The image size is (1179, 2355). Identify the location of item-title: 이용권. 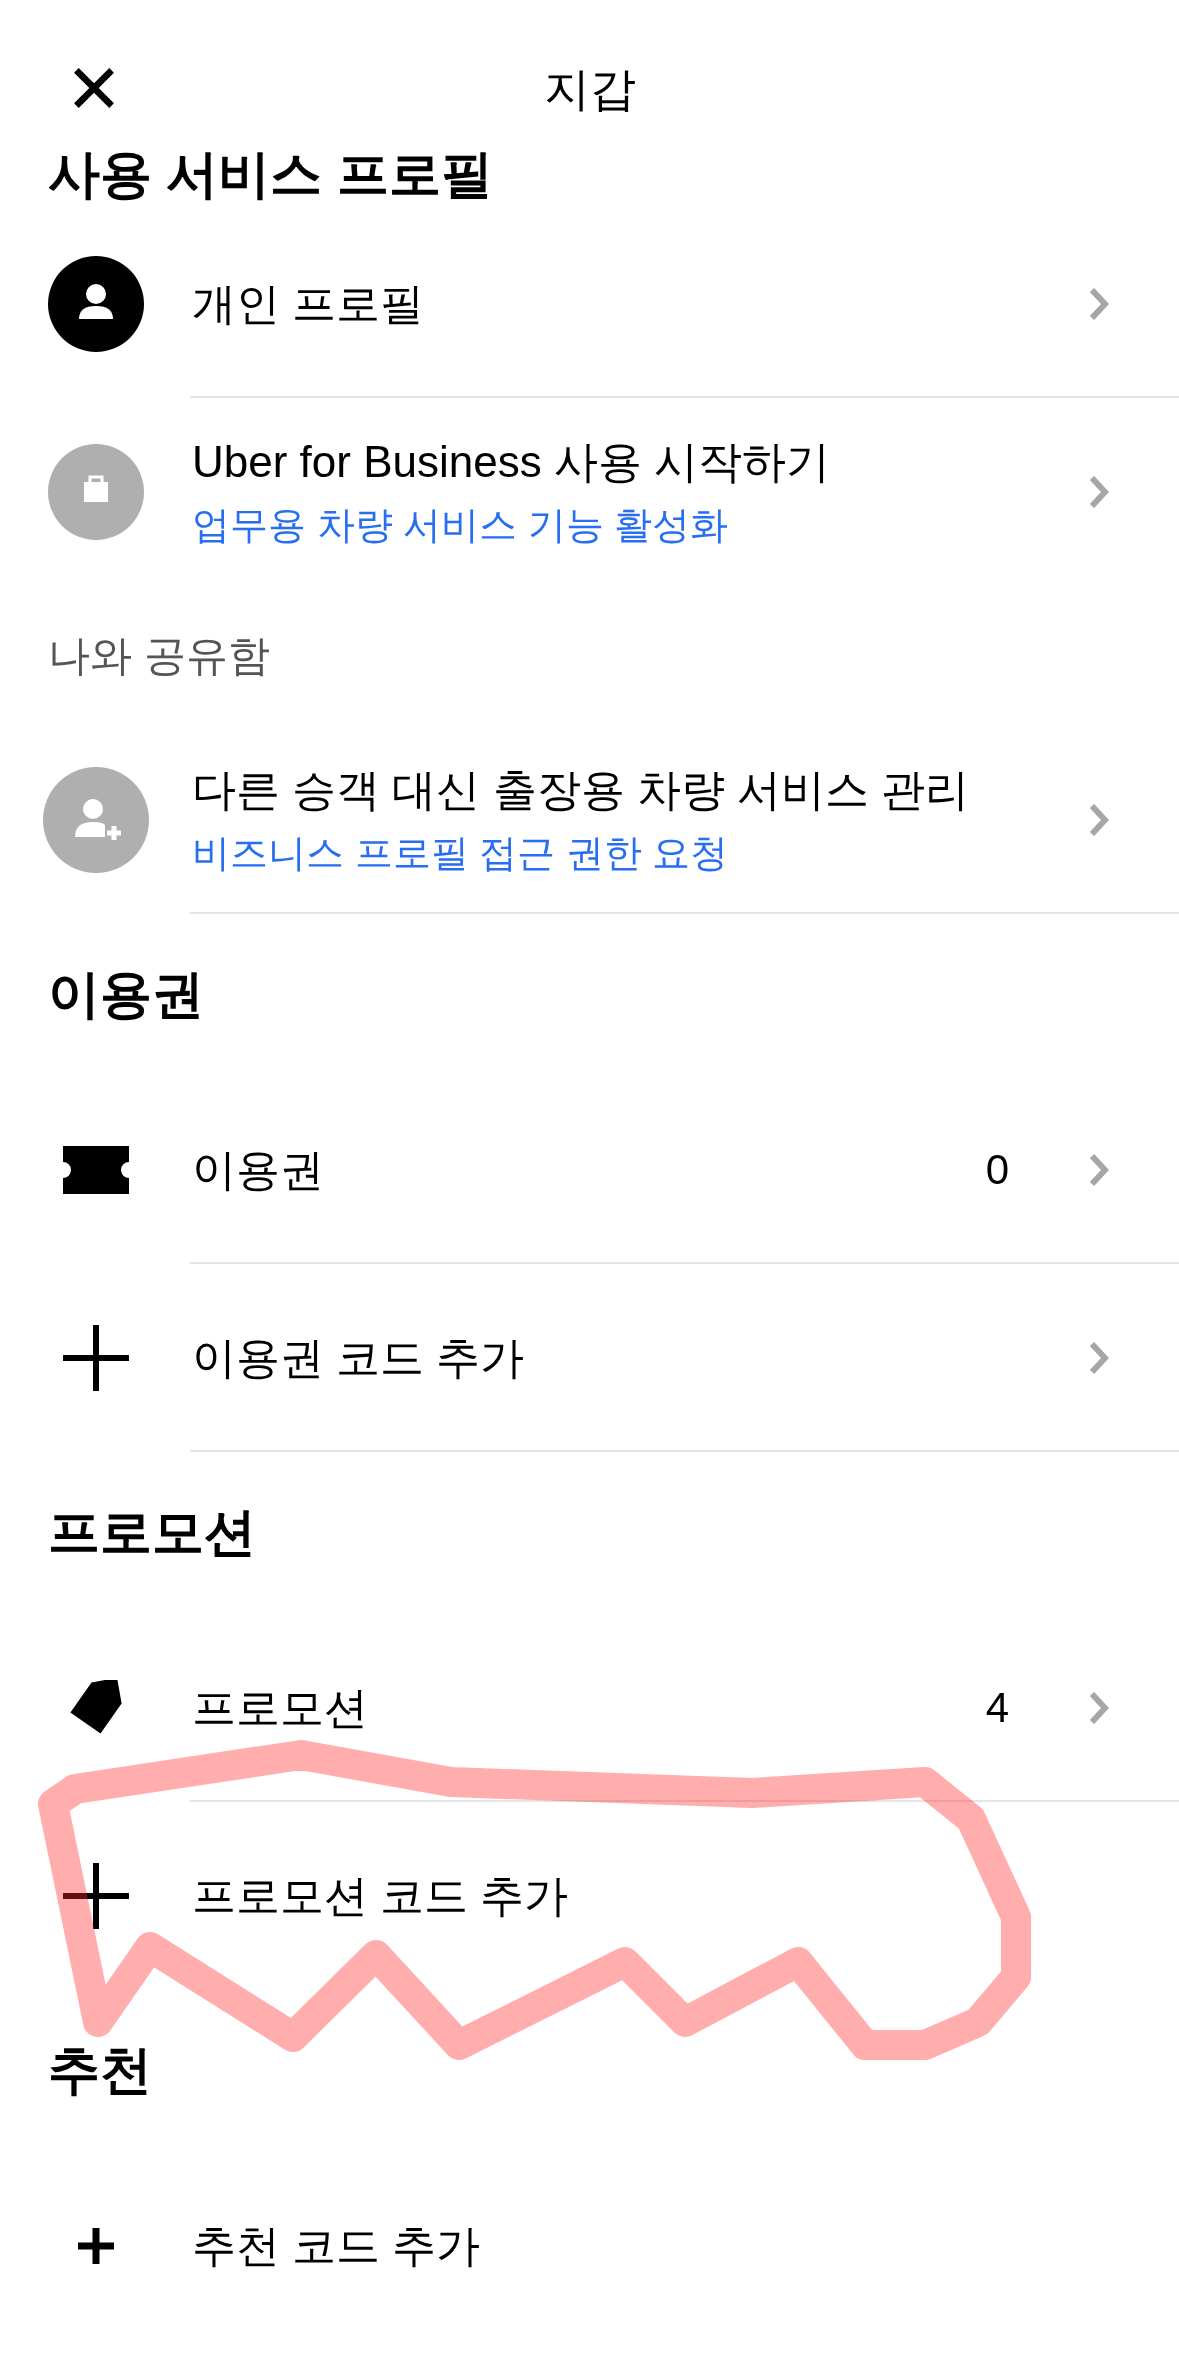
(258, 1169).